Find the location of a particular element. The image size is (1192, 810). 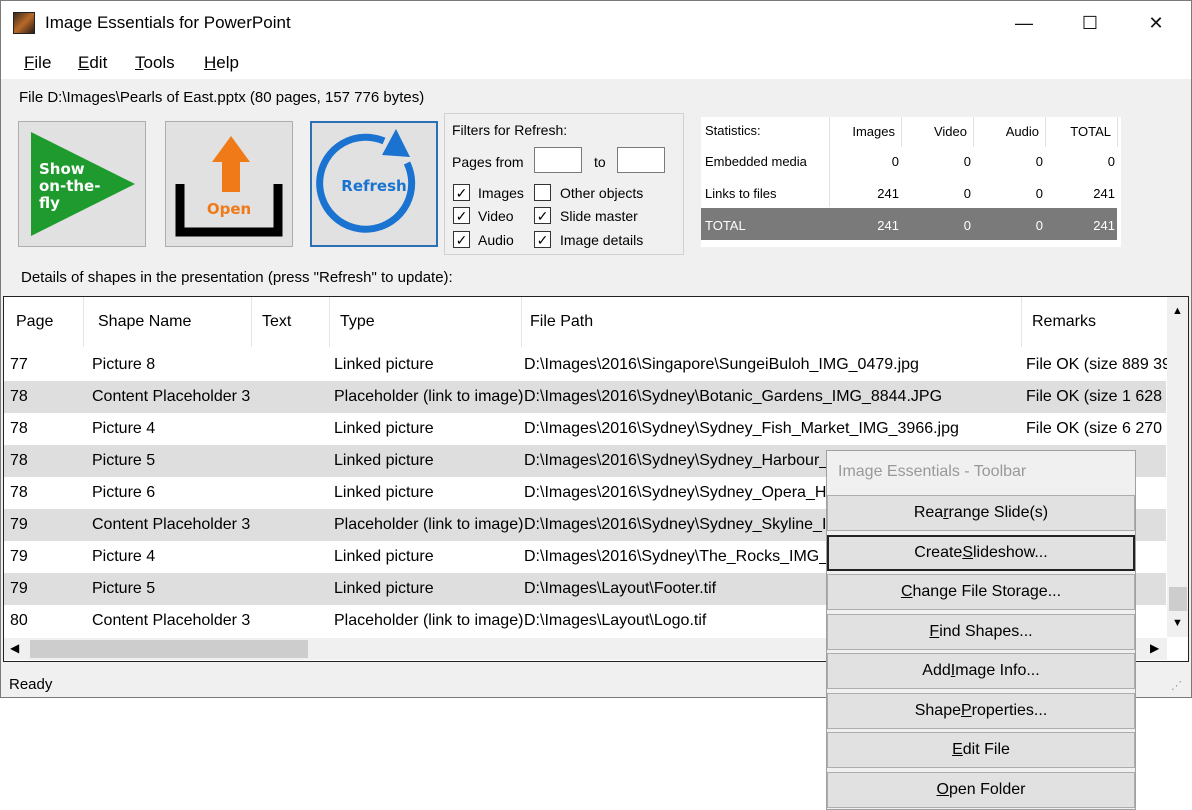

audio-checkbox-label: Audio is located at coordinates (496, 240).